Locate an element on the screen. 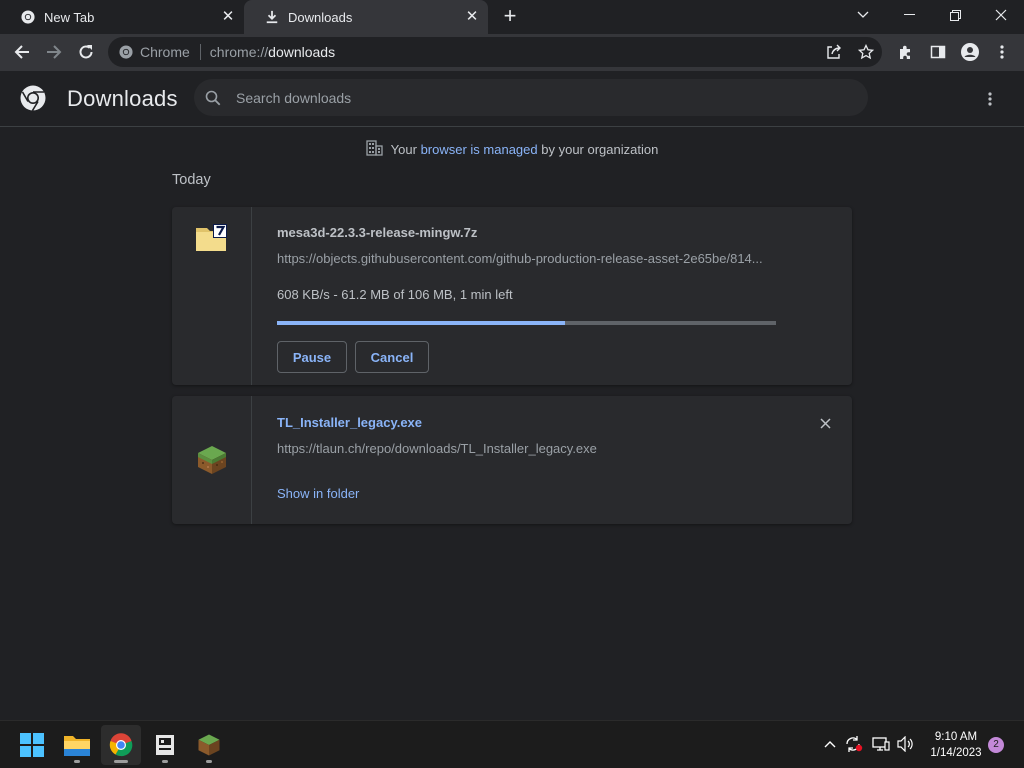  download-status: 608 KB/s - 61.2 MB of 106 MB, 1 min left is located at coordinates (395, 294).